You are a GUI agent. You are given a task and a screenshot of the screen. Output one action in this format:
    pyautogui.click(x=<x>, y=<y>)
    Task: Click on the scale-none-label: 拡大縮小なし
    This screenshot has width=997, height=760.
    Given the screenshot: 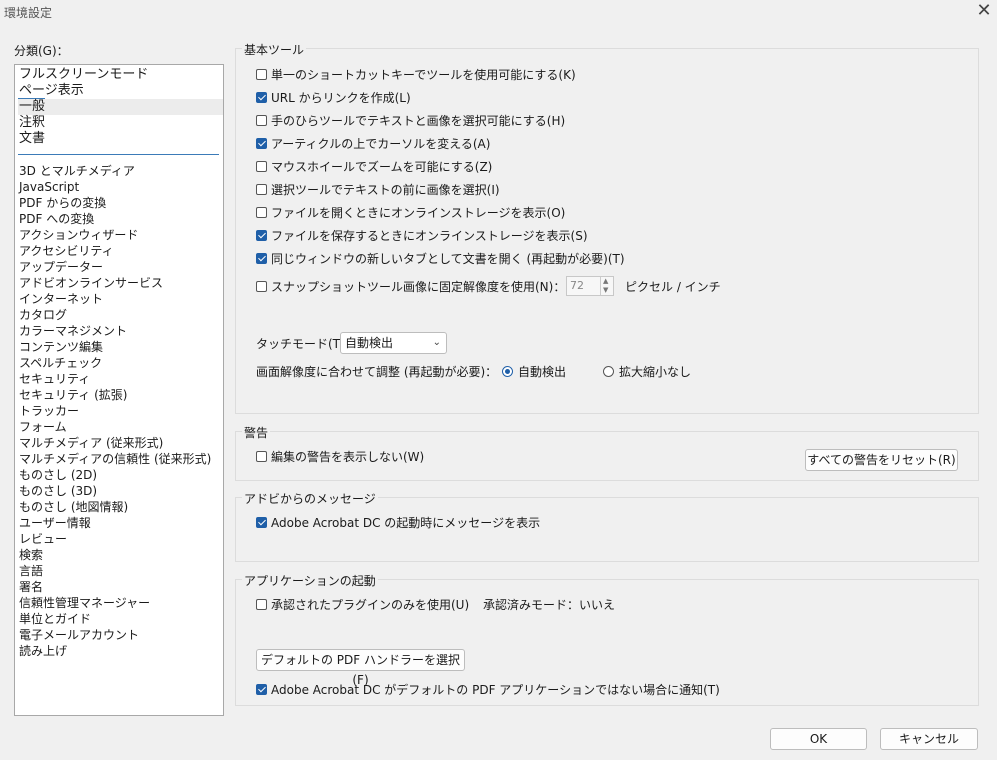 What is the action you would take?
    pyautogui.click(x=655, y=372)
    